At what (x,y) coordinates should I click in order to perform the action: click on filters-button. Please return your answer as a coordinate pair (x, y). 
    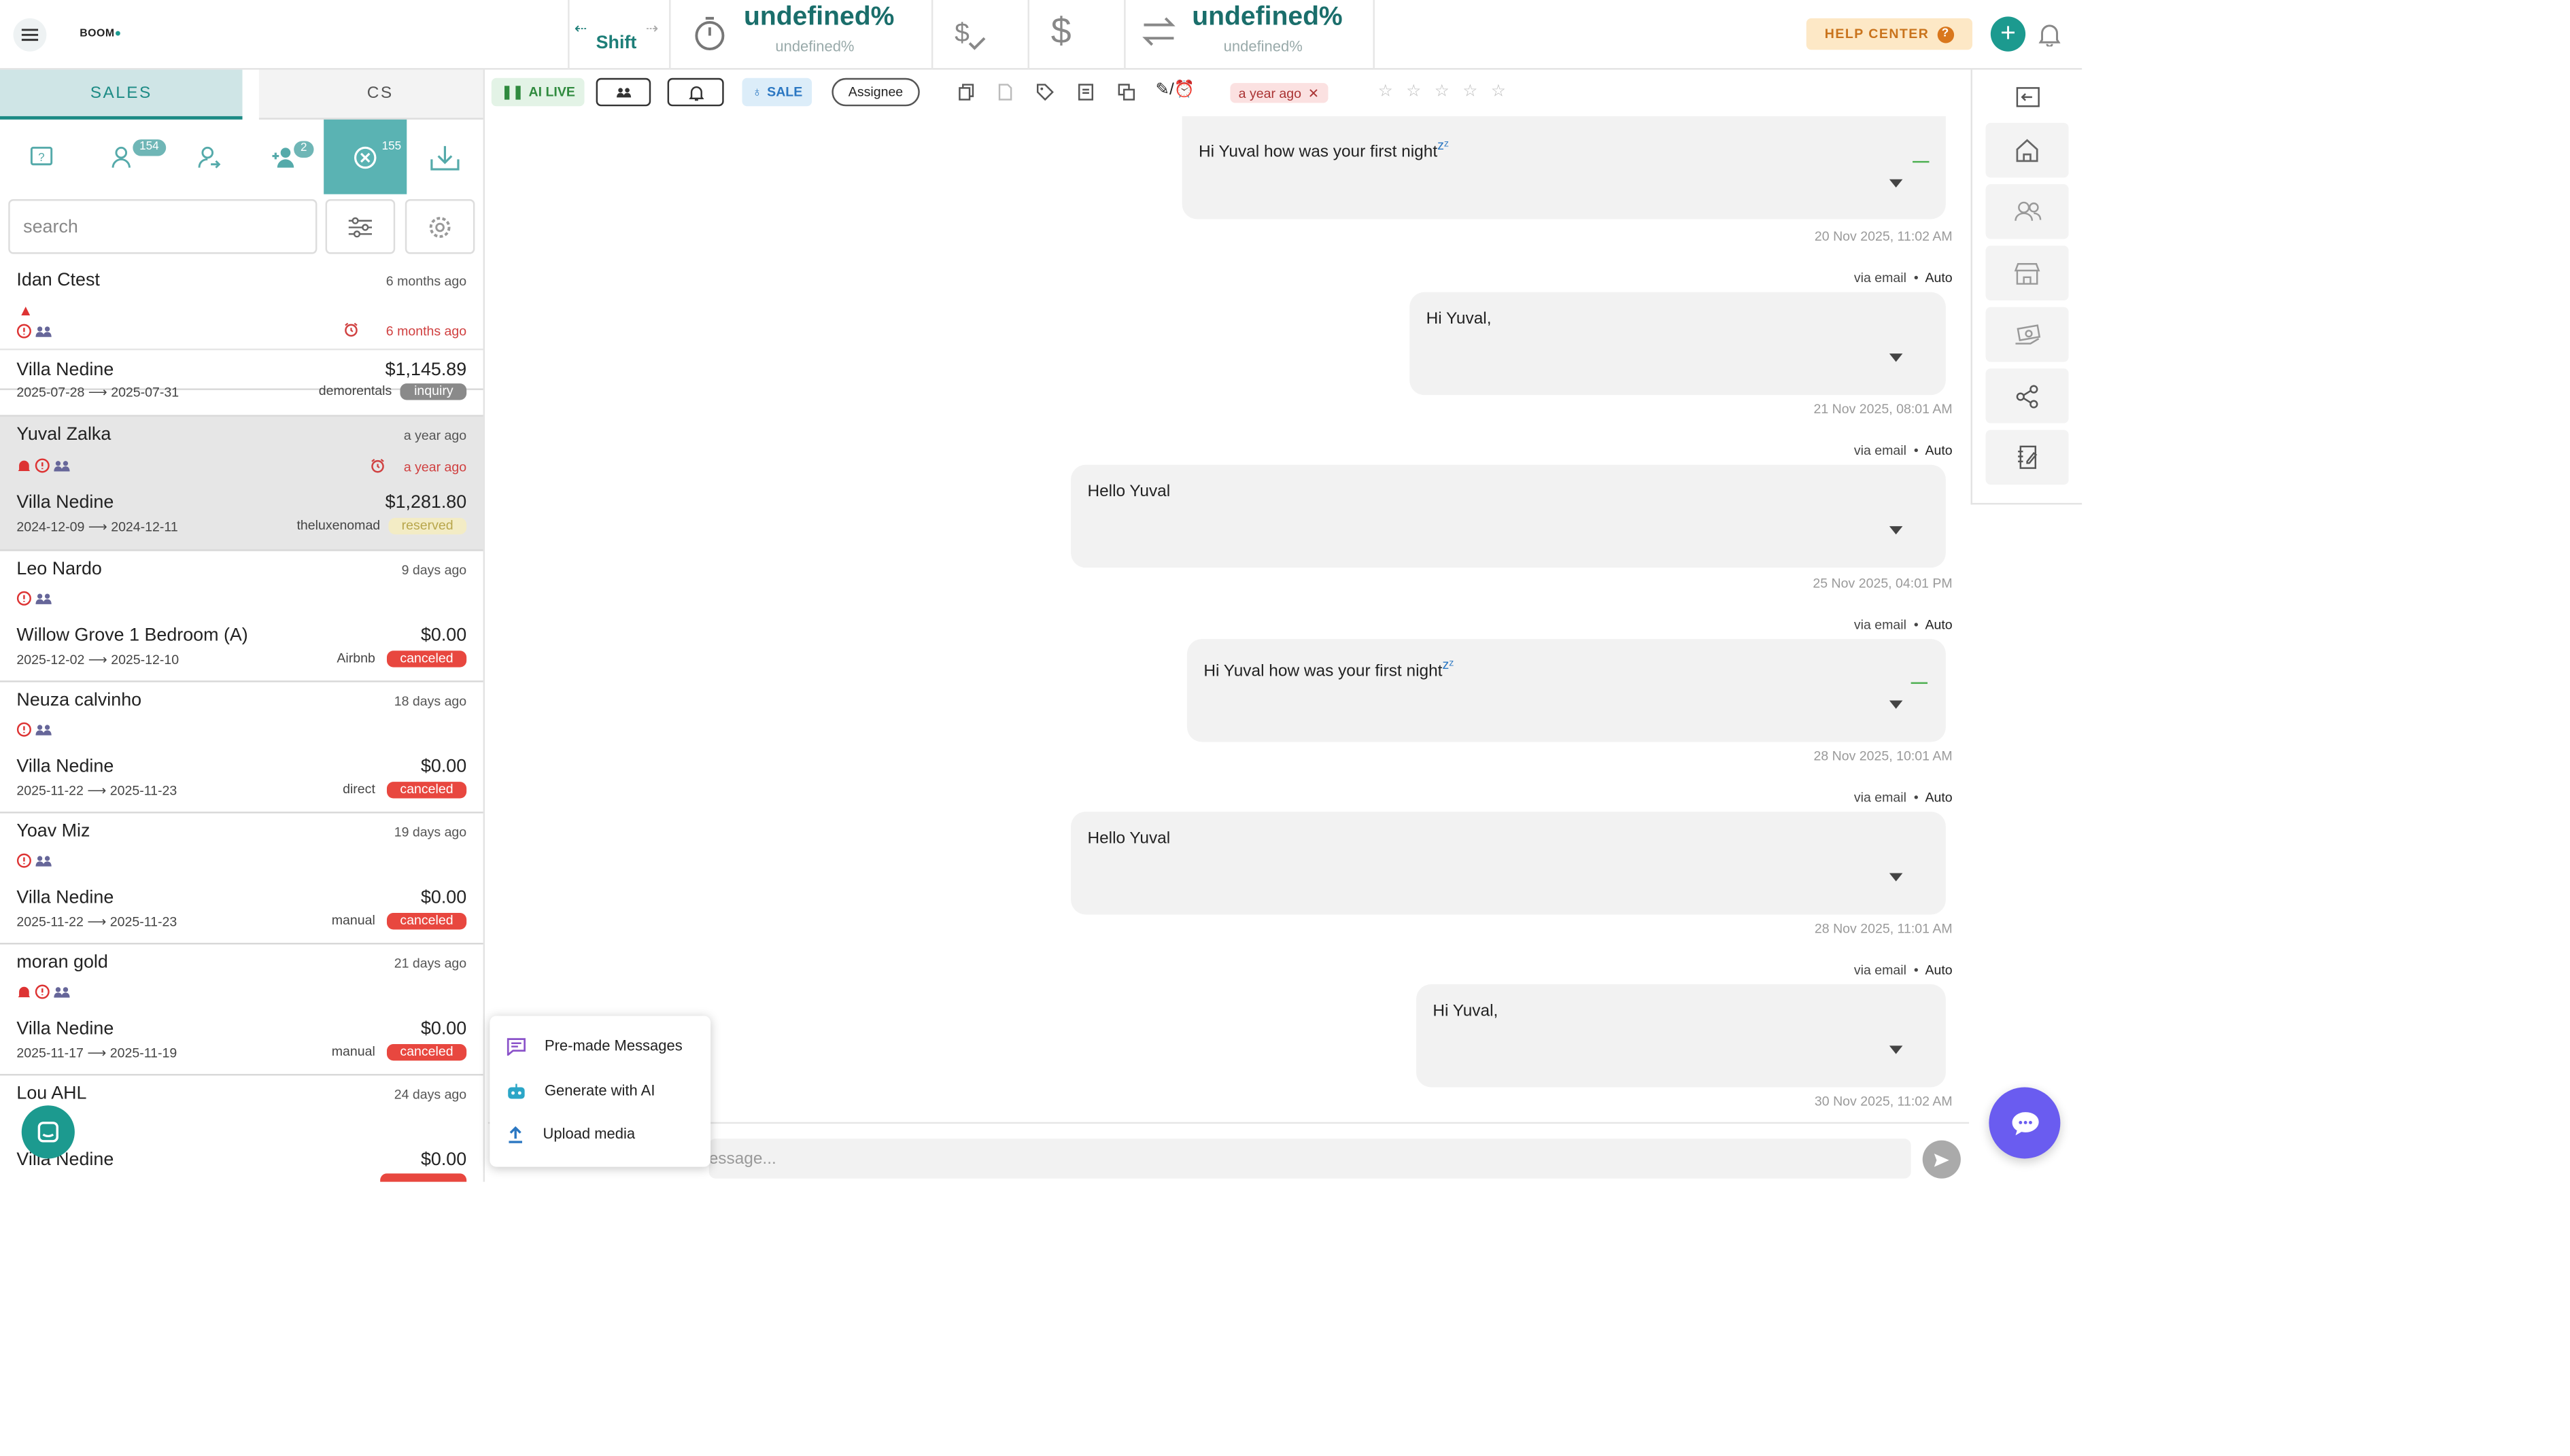
    Looking at the image, I should click on (360, 227).